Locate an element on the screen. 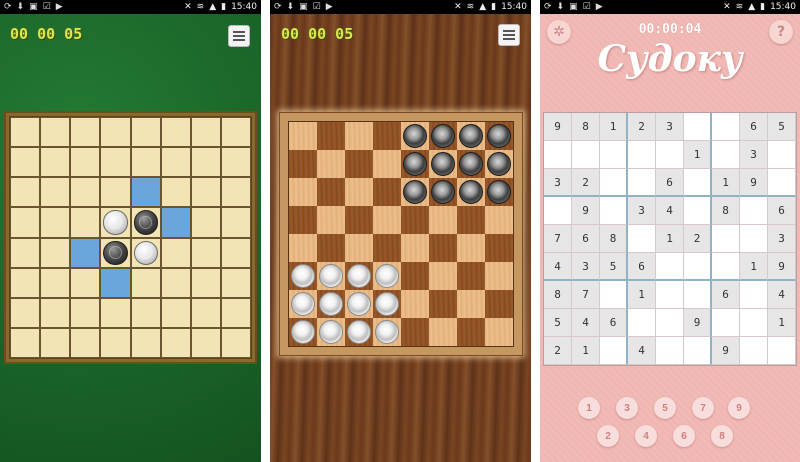 The width and height of the screenshot is (800, 462). menu-button is located at coordinates (509, 35).